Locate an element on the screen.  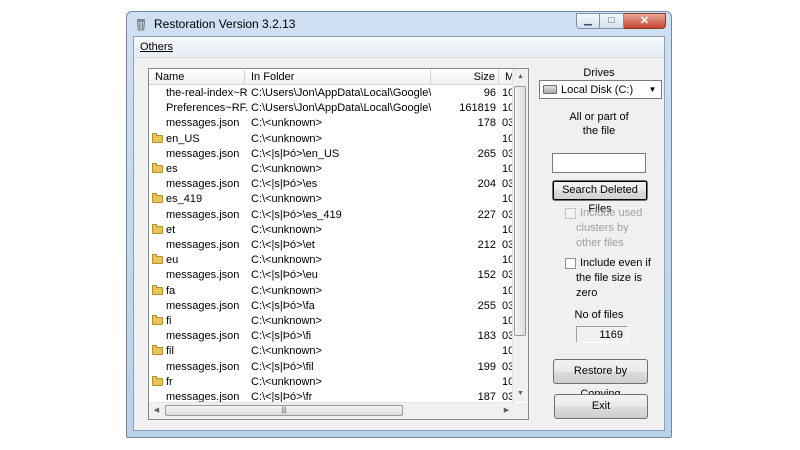
maximize-icon: □ is located at coordinates (611, 20).